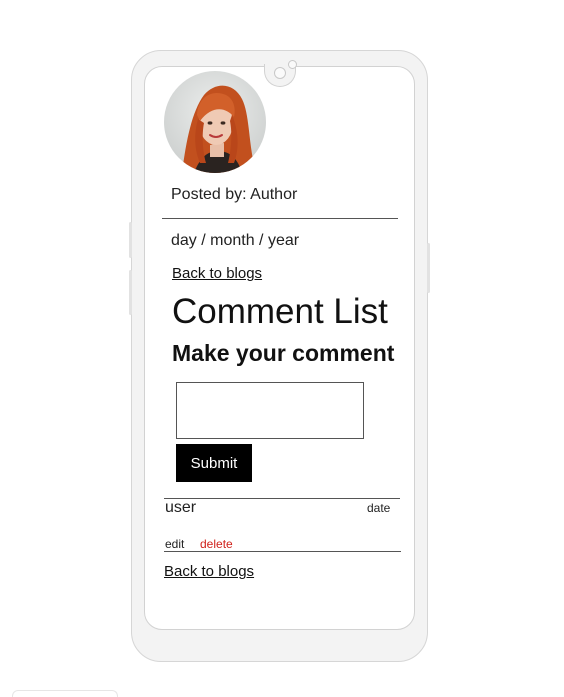 This screenshot has width=564, height=697. Describe the element at coordinates (283, 353) in the screenshot. I see `make-comment-heading: Make your comment` at that location.